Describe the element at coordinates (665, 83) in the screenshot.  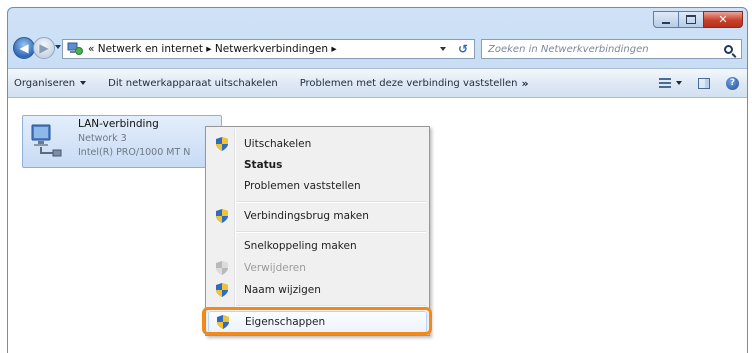
I see `views-icon` at that location.